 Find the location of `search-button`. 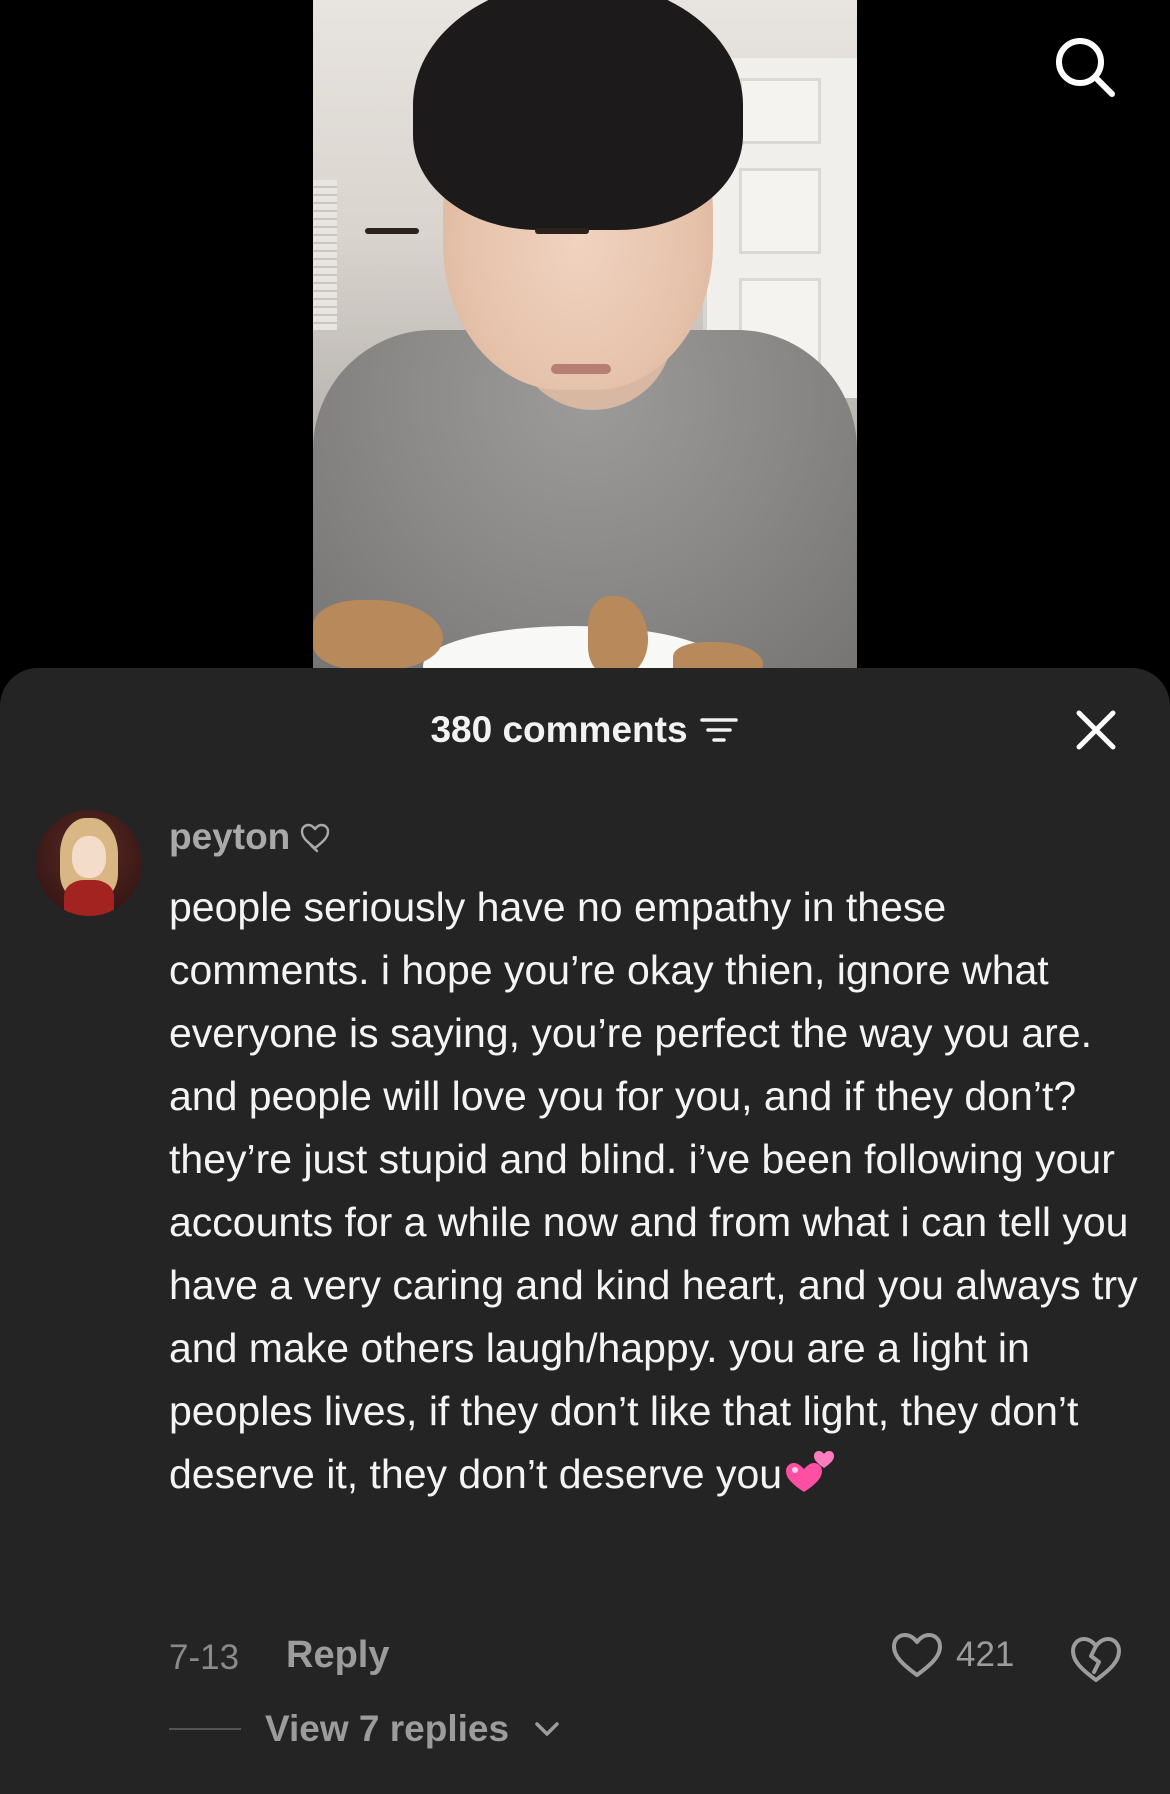

search-button is located at coordinates (1085, 67).